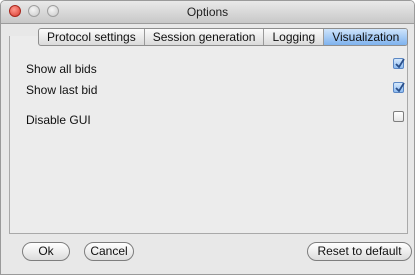 The height and width of the screenshot is (275, 415). I want to click on tab-logging: Logging, so click(294, 37).